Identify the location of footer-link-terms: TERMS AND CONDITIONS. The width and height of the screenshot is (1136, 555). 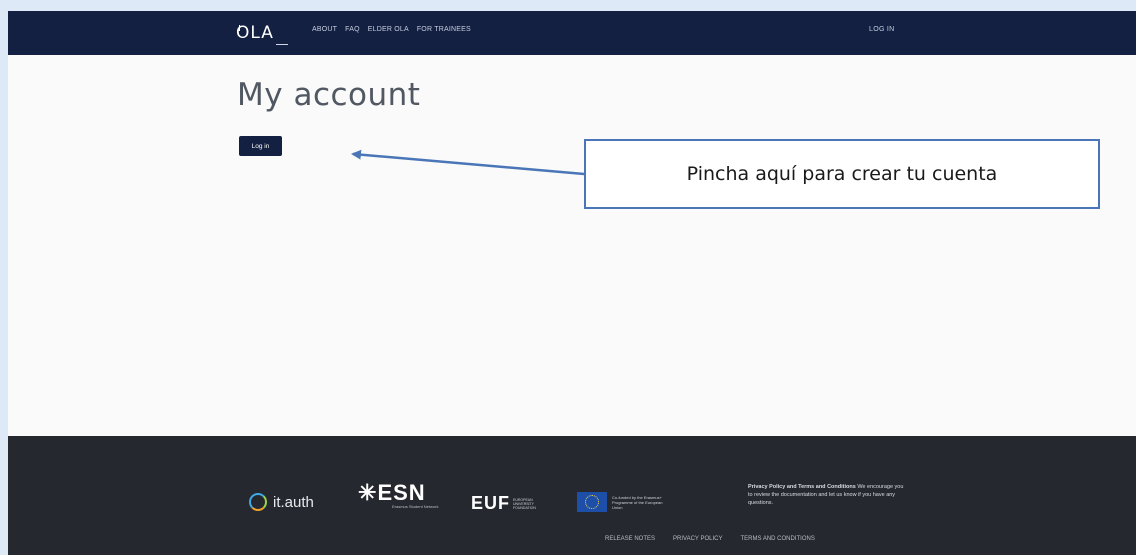
(777, 539).